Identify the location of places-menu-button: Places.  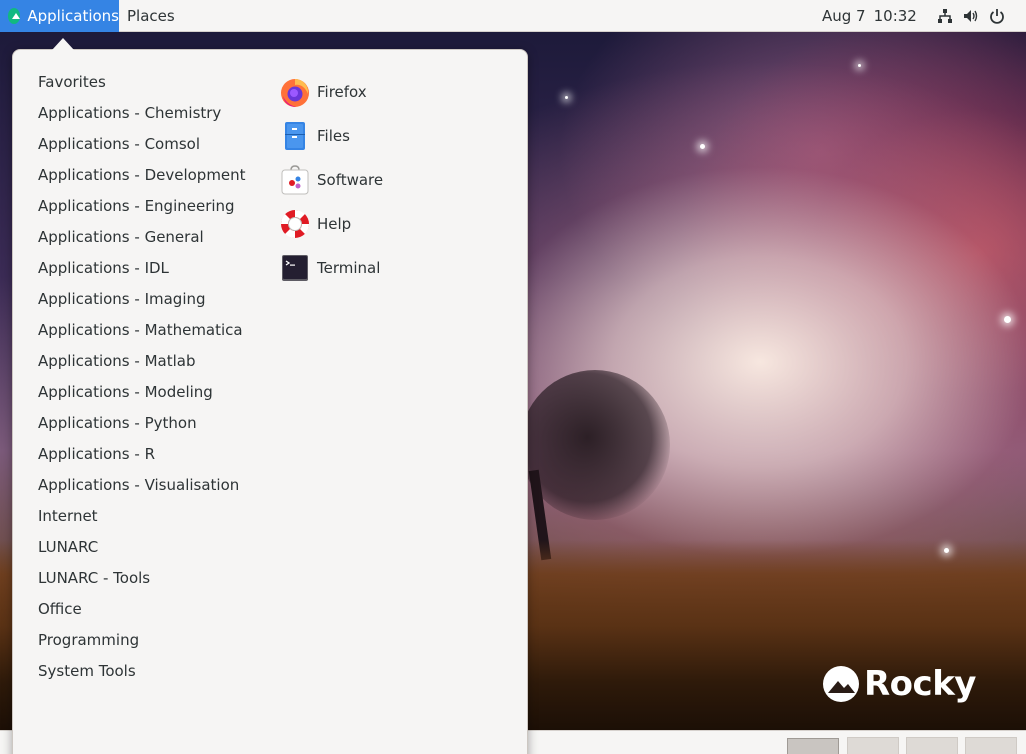
(151, 16).